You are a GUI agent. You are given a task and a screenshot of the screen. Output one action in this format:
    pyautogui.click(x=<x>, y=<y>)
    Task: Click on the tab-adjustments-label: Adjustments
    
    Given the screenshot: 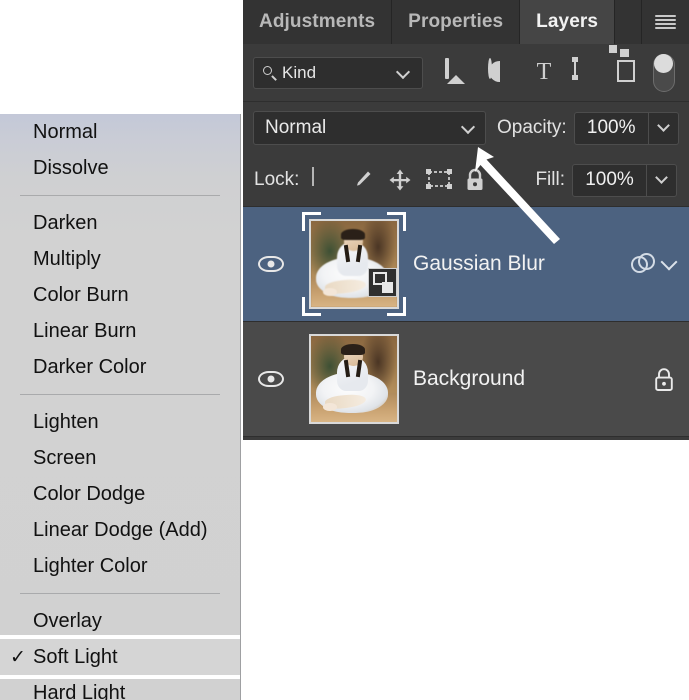 What is the action you would take?
    pyautogui.click(x=317, y=21)
    